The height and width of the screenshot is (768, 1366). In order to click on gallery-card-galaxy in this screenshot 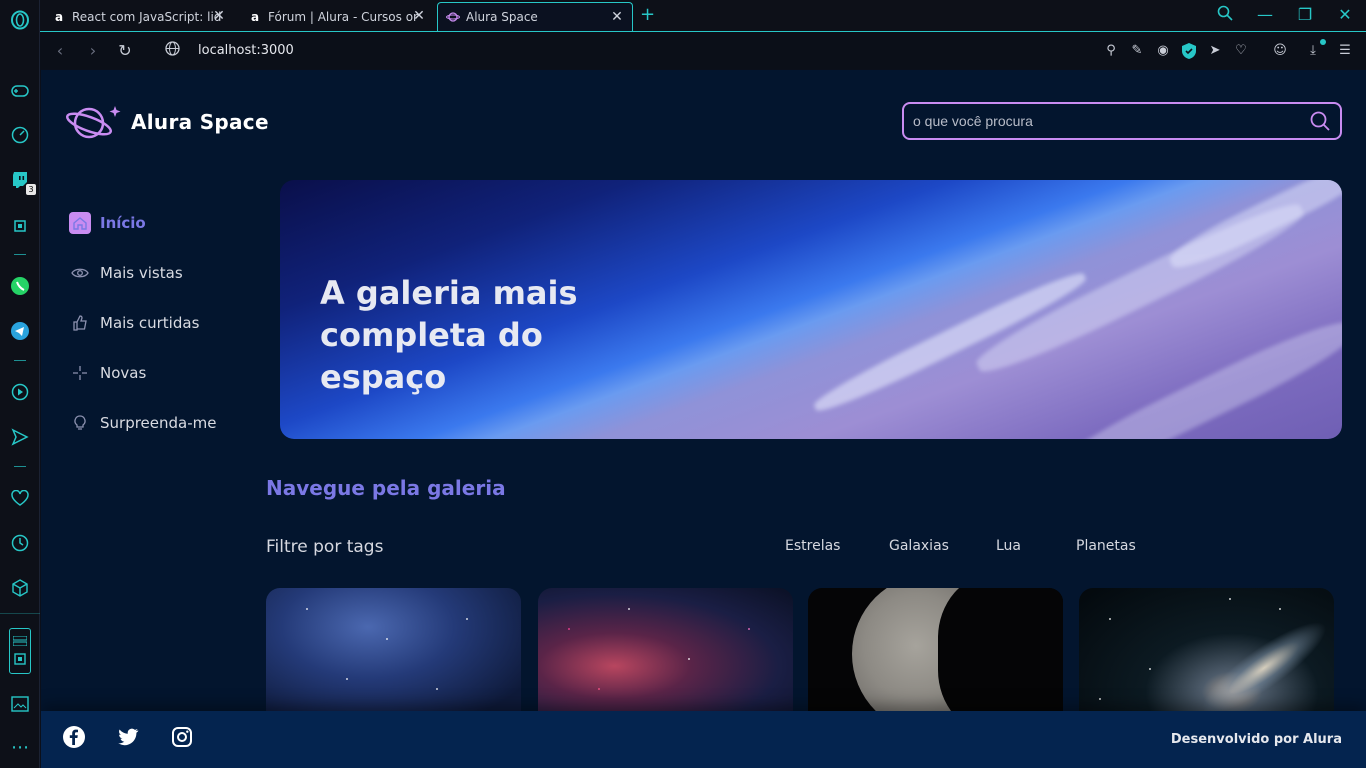, I will do `click(1206, 653)`.